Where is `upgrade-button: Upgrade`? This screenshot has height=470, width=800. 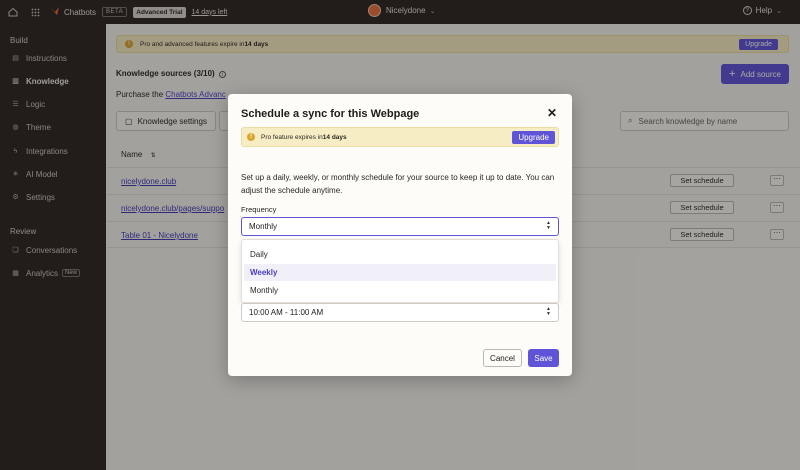 upgrade-button: Upgrade is located at coordinates (533, 137).